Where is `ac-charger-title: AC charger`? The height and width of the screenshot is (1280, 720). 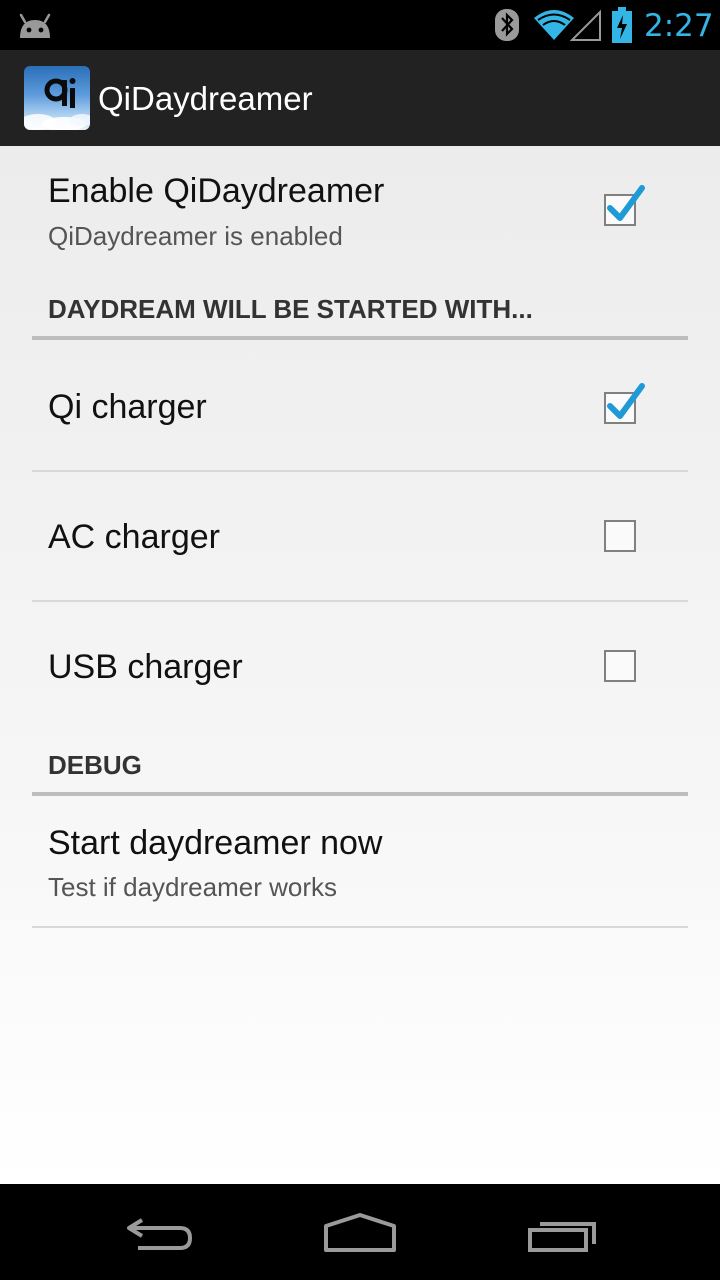
ac-charger-title: AC charger is located at coordinates (134, 537).